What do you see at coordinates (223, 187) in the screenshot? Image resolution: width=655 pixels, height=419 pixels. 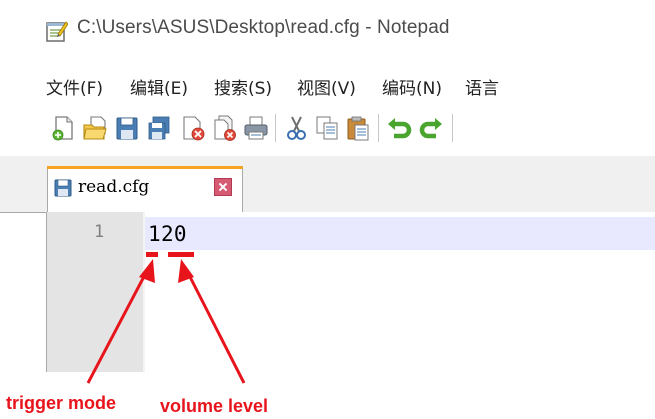 I see `close-tab-icon` at bounding box center [223, 187].